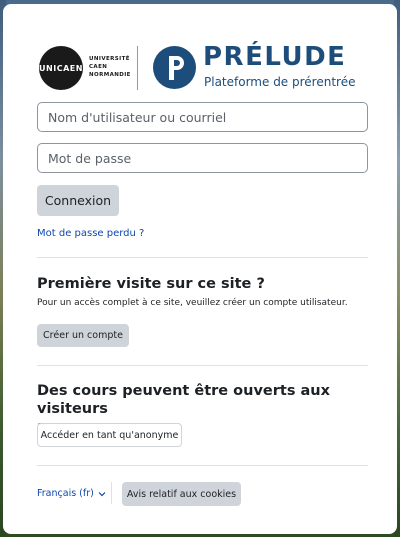  I want to click on prelude-title: PRÉLUDE, so click(275, 57).